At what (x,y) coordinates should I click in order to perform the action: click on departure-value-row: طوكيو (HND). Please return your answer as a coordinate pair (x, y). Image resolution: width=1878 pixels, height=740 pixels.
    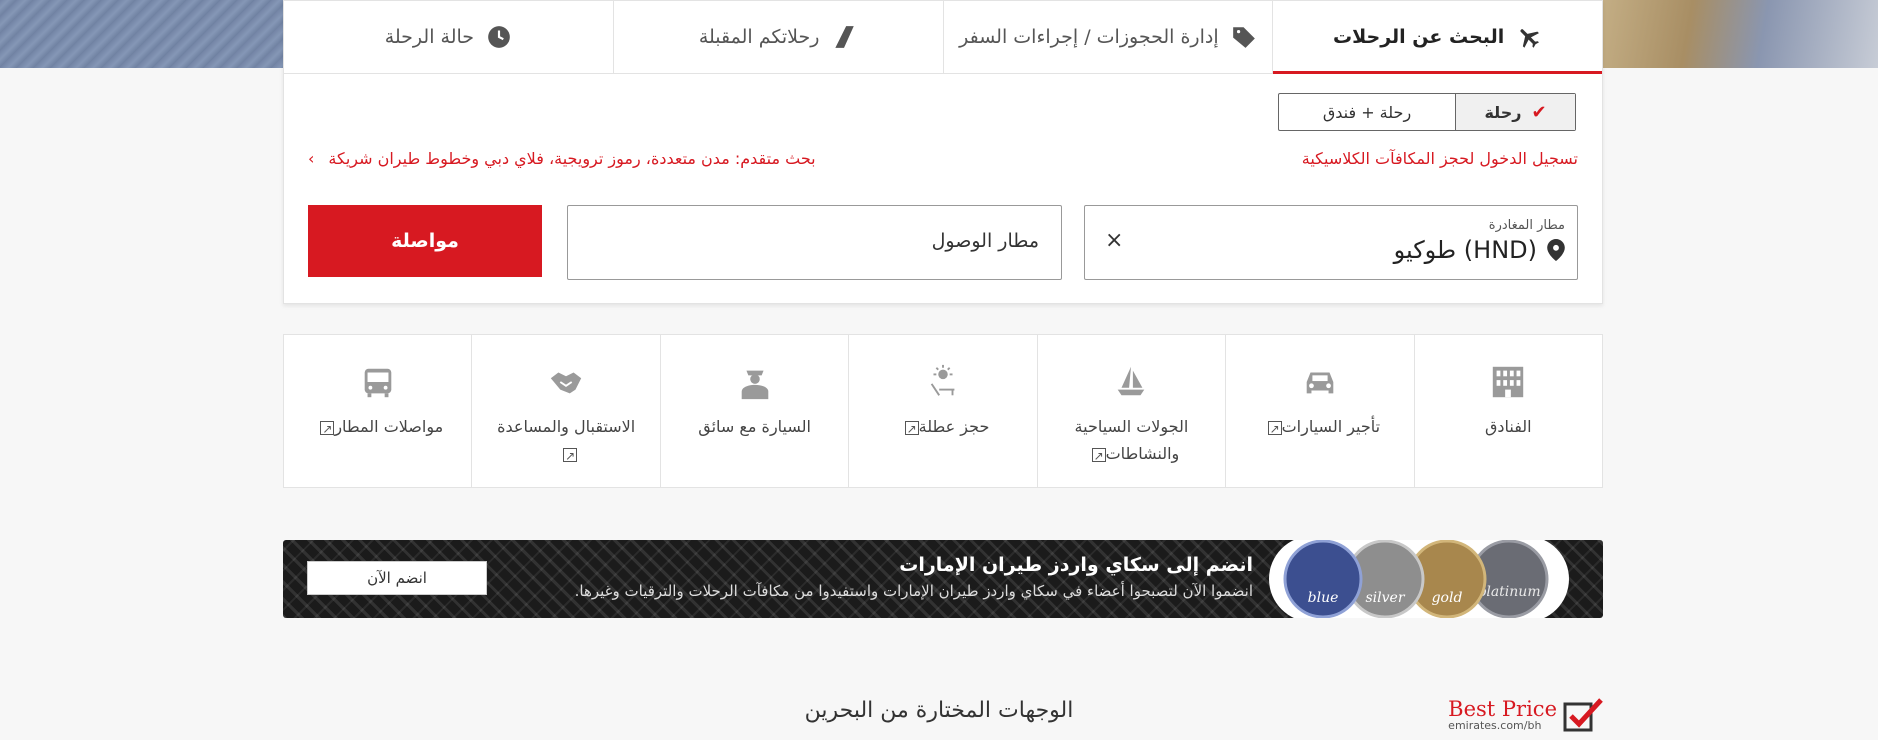
    Looking at the image, I should click on (1479, 250).